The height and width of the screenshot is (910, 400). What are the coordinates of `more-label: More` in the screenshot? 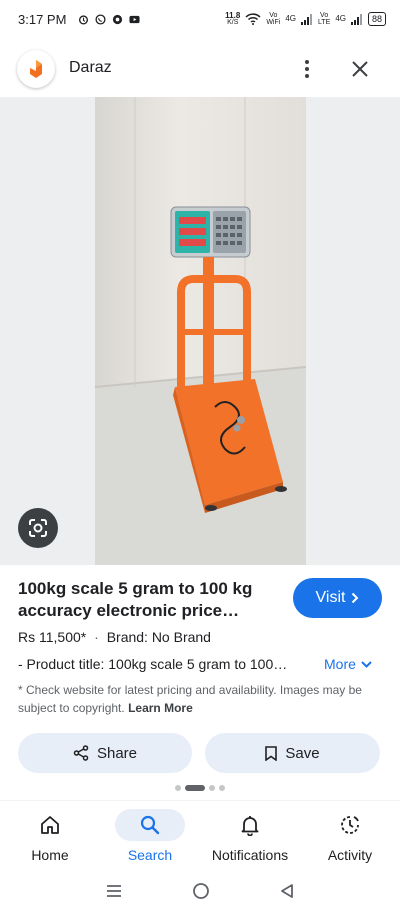 It's located at (340, 664).